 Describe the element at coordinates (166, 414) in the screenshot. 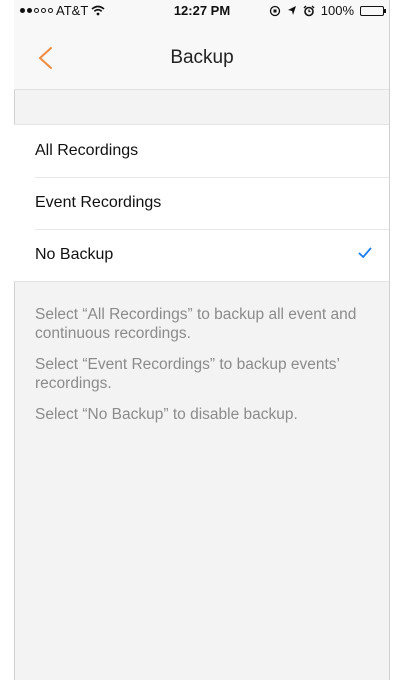

I see `note-no-backup: Select “No Backup” to disable backup.` at that location.